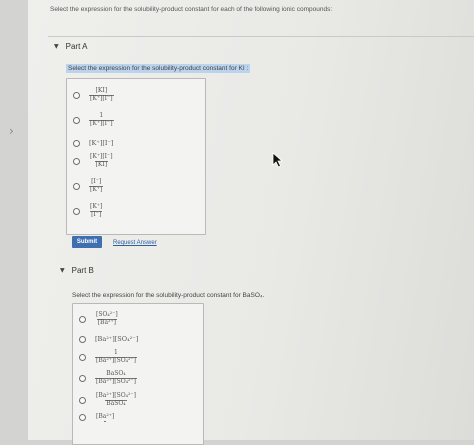 The height and width of the screenshot is (445, 474). I want to click on part-b-option-6: [Ba²⁺], so click(97, 417).